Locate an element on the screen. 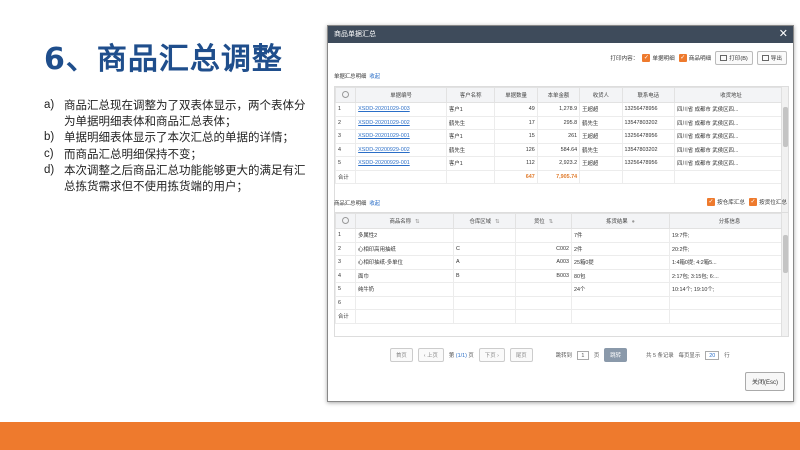 This screenshot has height=450, width=800. printer-icon is located at coordinates (724, 58).